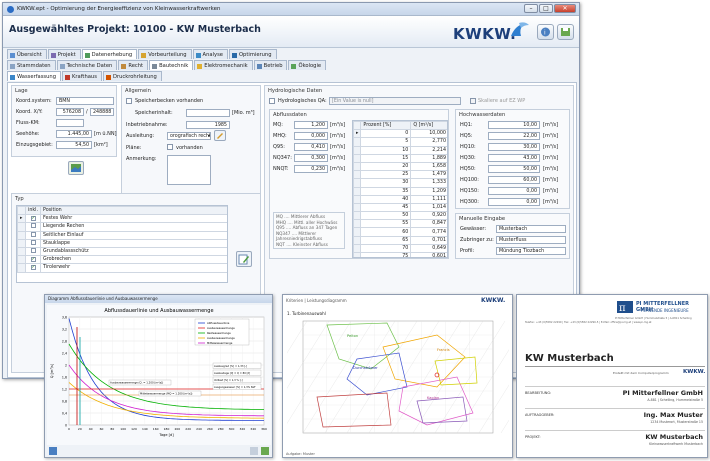 The width and height of the screenshot is (710, 461). I want to click on speicherinhalt-input, so click(208, 113).